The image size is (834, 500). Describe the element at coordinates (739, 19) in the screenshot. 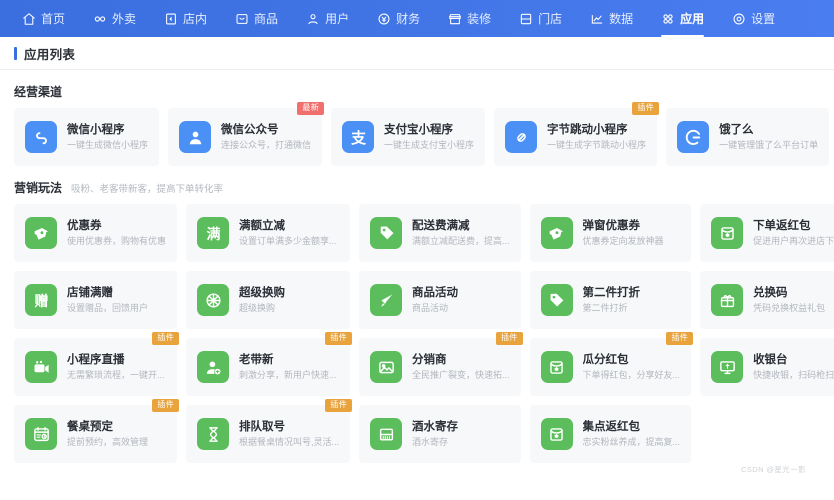

I see `settings-icon` at that location.